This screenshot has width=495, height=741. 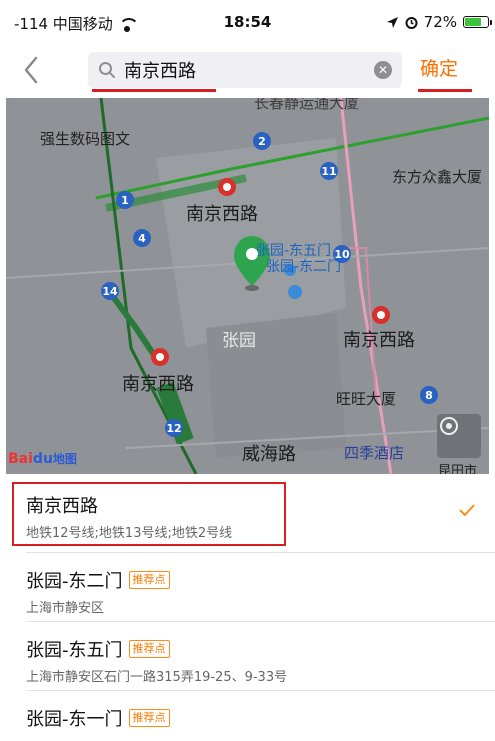 What do you see at coordinates (20, 459) in the screenshot?
I see `logo-text-a: Bai` at bounding box center [20, 459].